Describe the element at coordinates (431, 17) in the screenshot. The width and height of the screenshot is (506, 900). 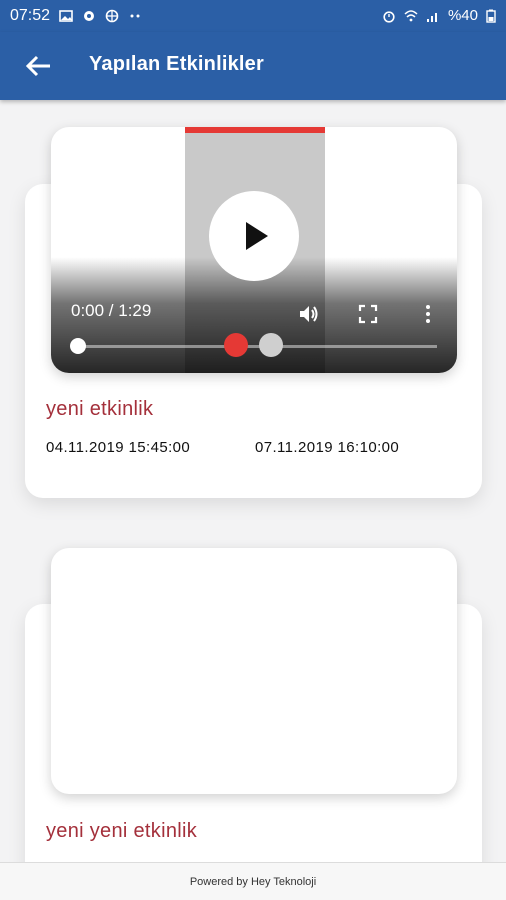
I see `signal-icon` at that location.